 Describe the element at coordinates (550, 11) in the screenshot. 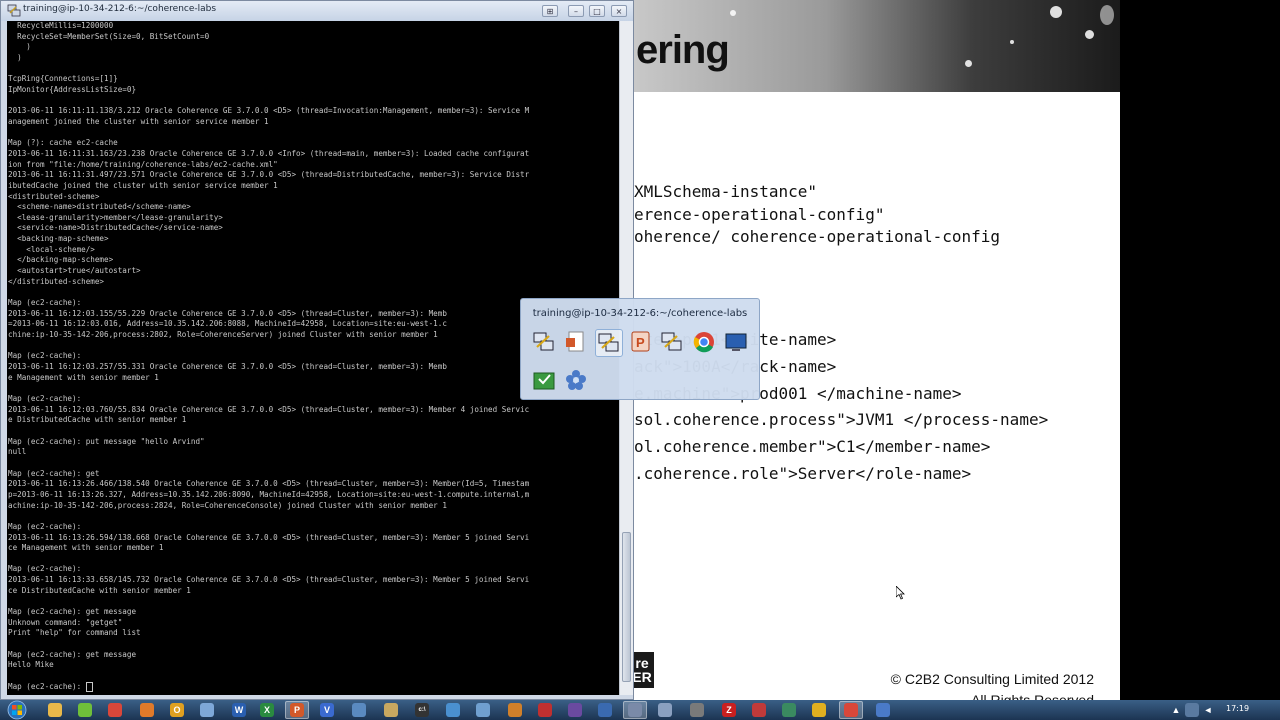

I see `extra-window-button: ⊞` at that location.